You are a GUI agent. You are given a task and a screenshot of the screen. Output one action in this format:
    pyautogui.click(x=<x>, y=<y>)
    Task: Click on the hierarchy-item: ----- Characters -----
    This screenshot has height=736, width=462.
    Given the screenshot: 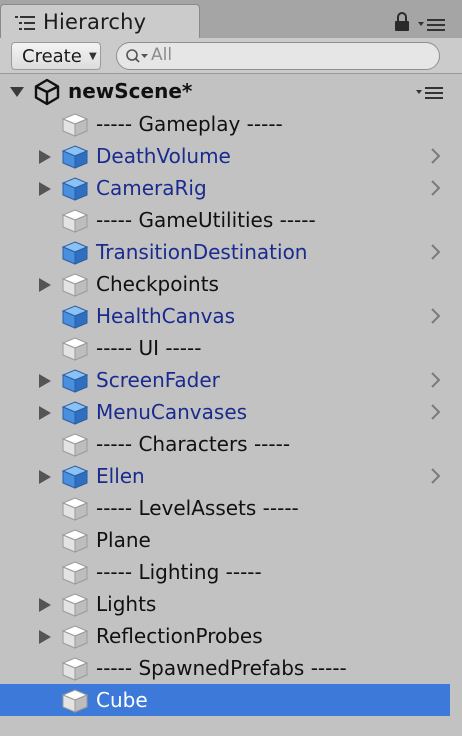 What is the action you would take?
    pyautogui.click(x=225, y=444)
    